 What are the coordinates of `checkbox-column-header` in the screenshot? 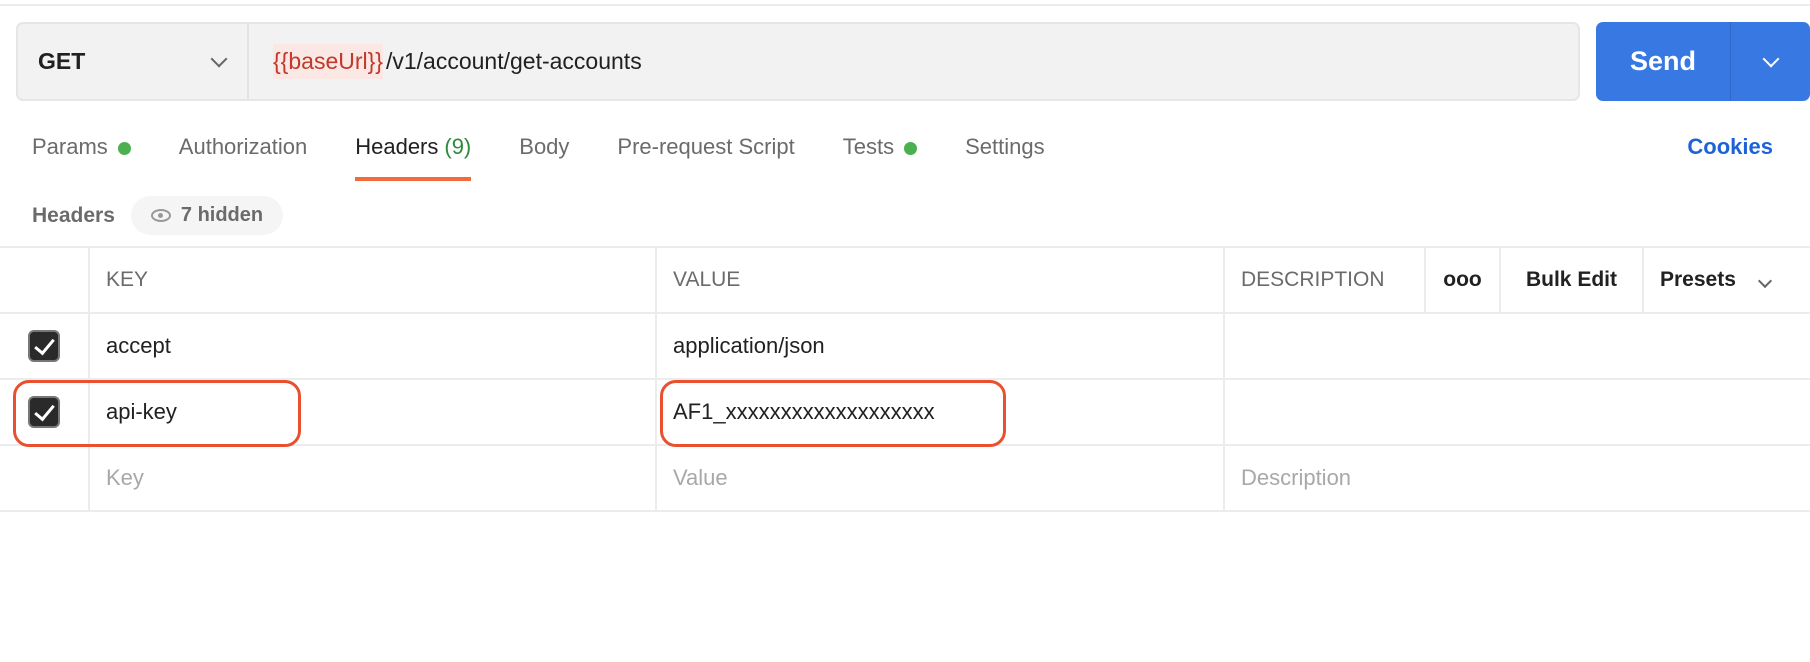 It's located at (45, 280).